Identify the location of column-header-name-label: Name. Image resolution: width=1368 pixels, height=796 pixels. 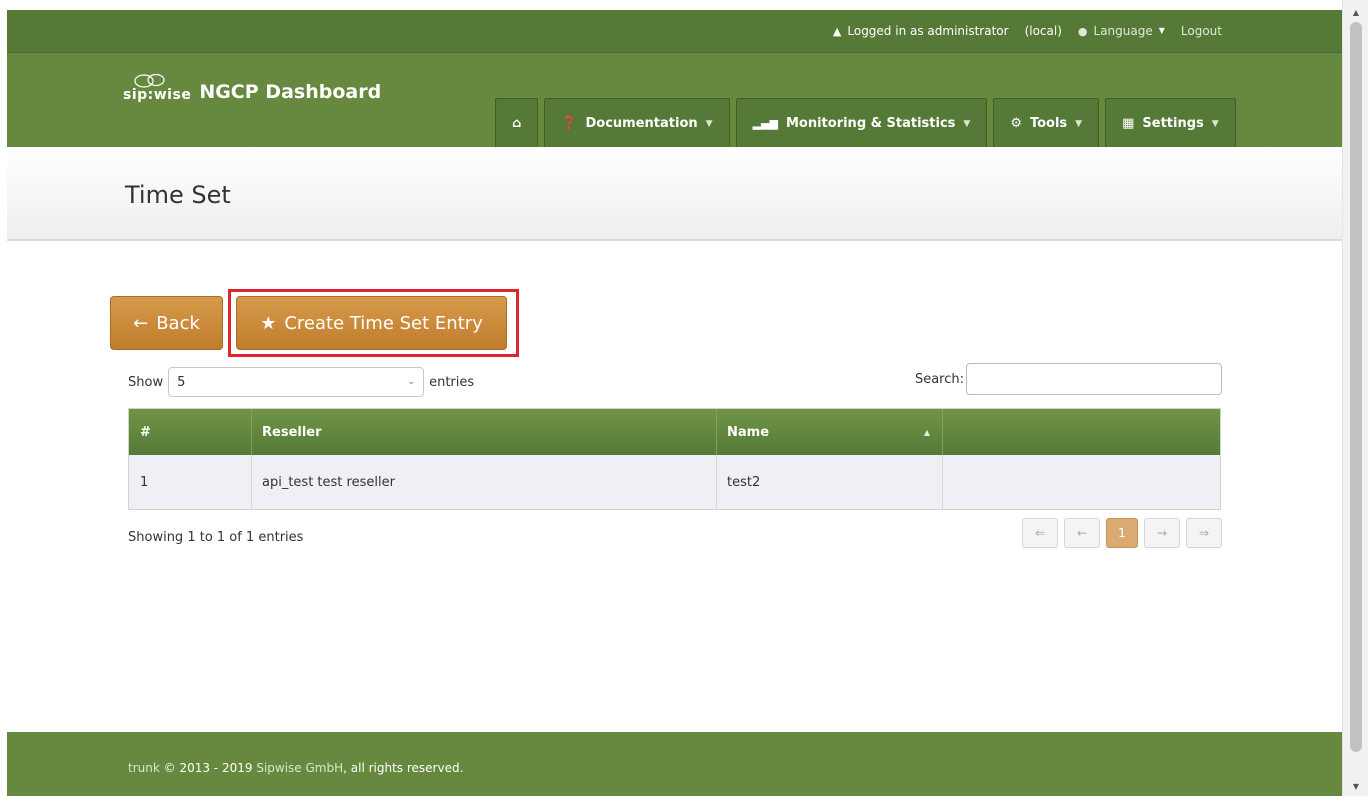
(748, 432).